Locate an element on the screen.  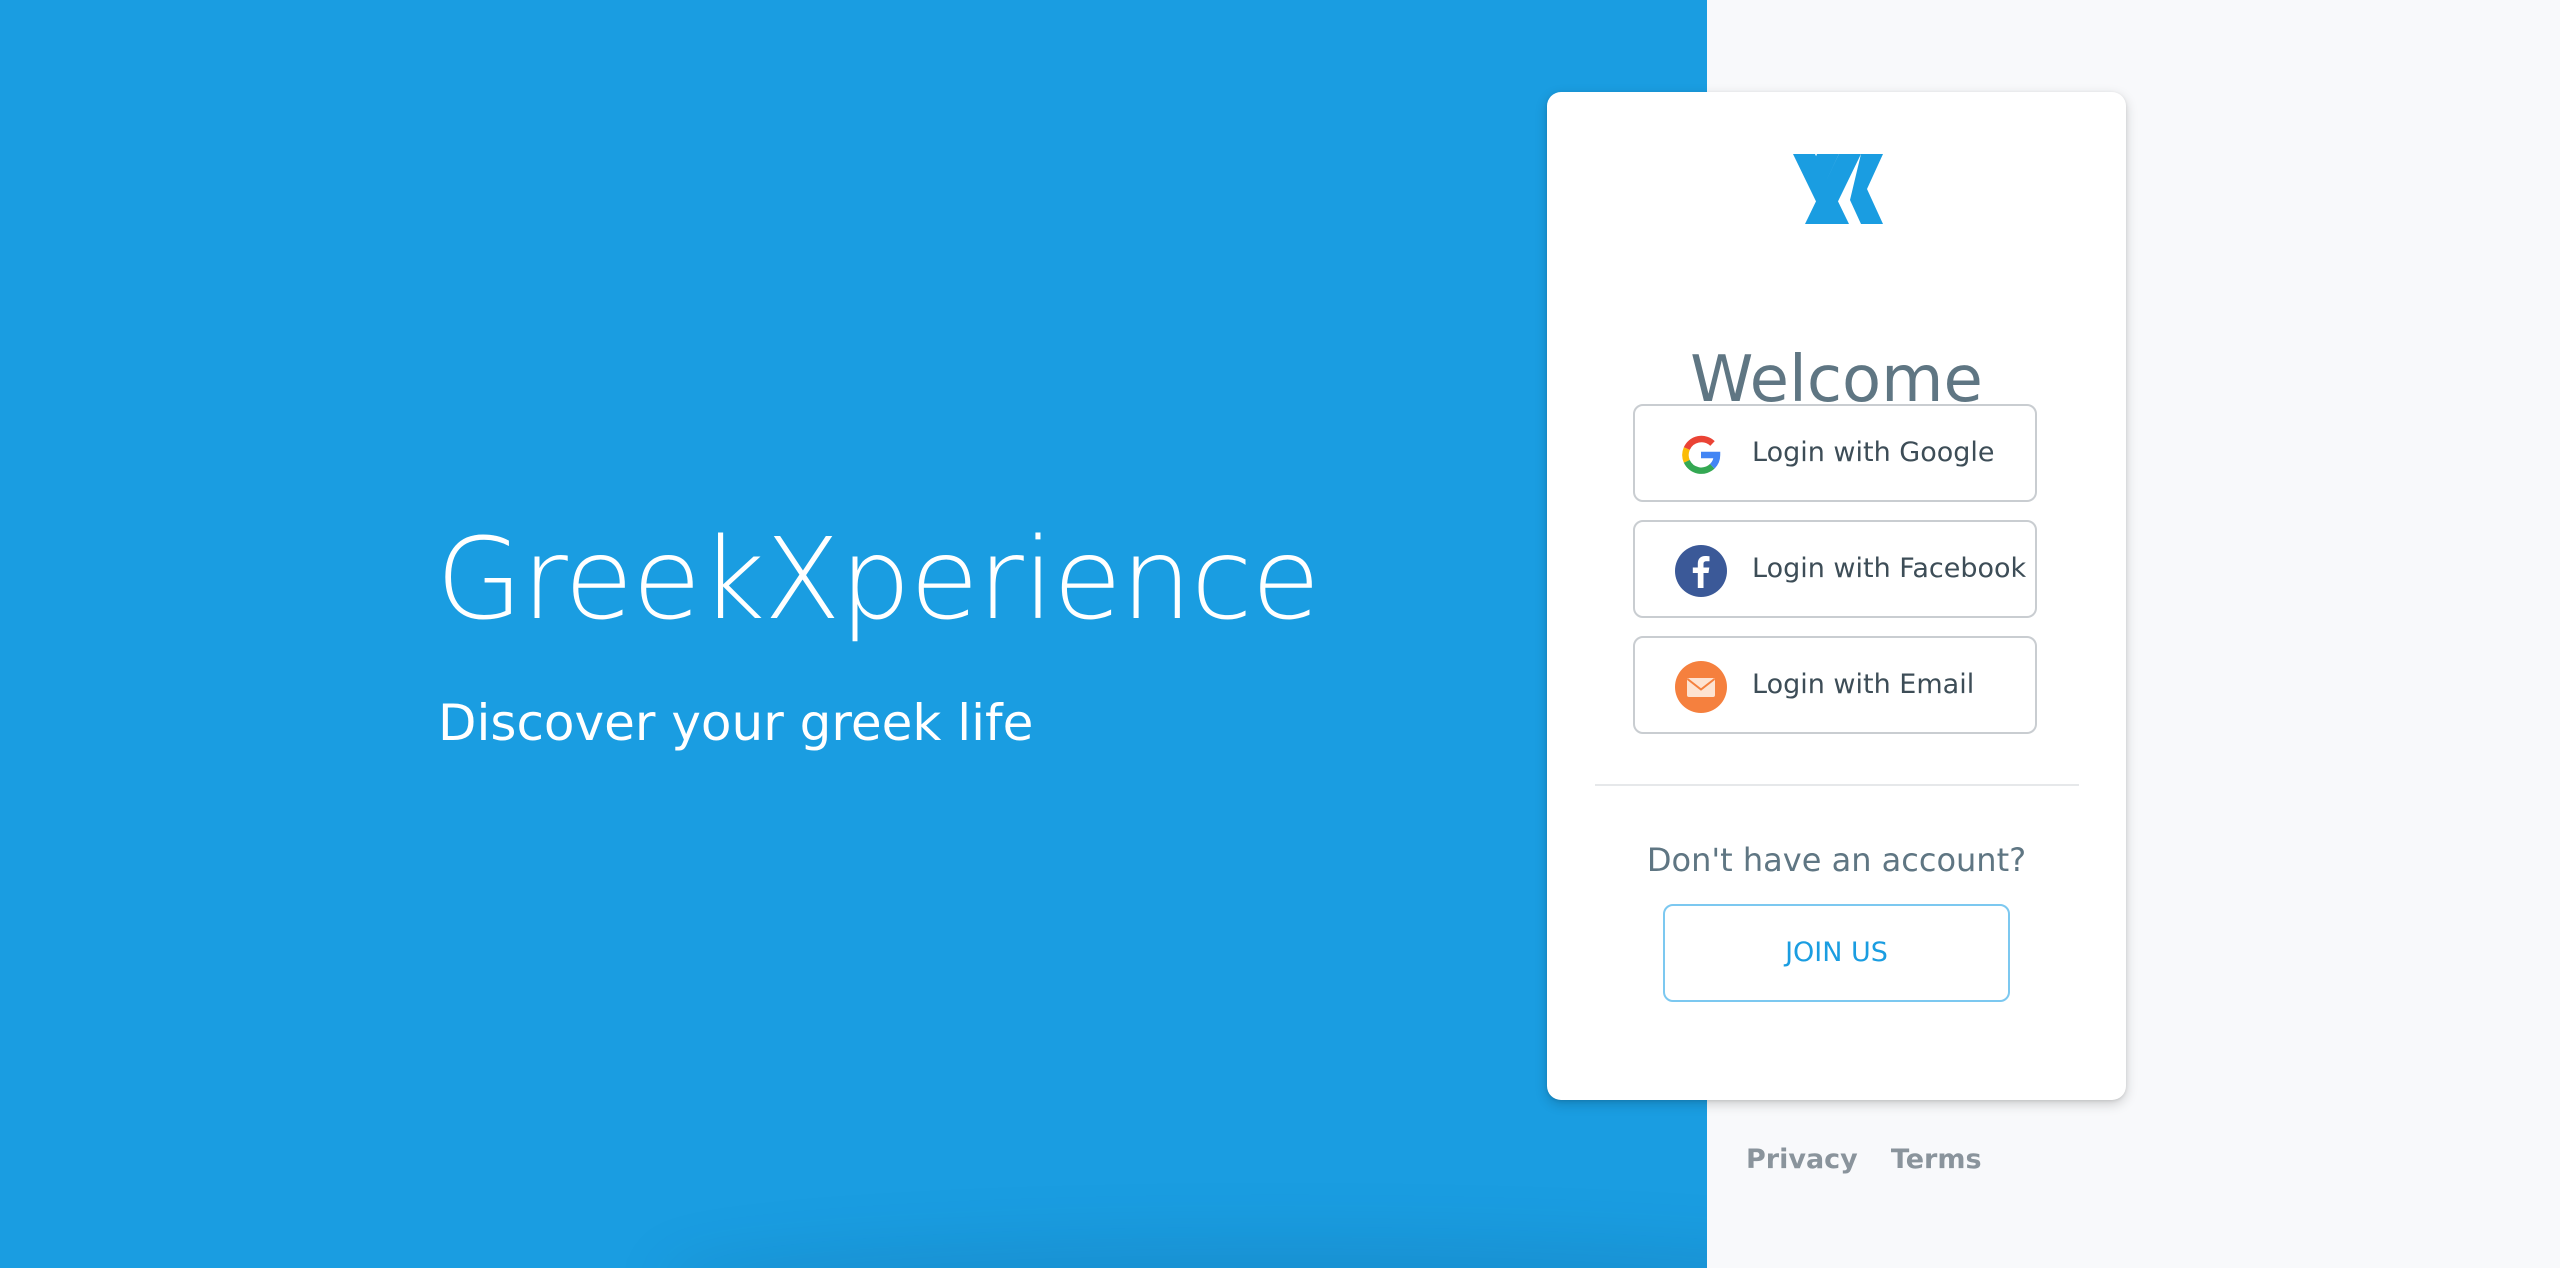
google-icon is located at coordinates (1701, 455).